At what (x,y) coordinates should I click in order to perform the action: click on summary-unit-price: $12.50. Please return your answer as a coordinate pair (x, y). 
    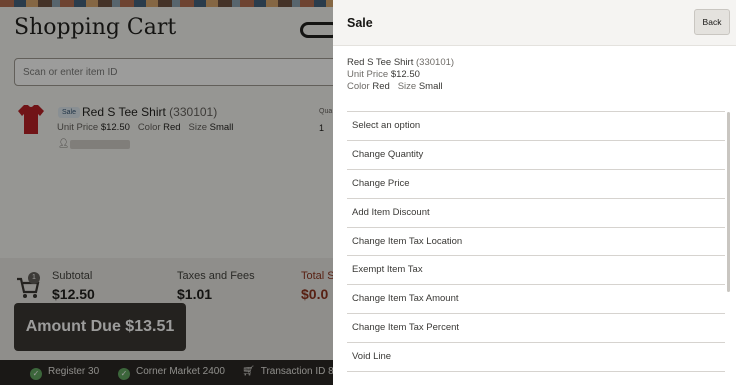
    Looking at the image, I should click on (405, 74).